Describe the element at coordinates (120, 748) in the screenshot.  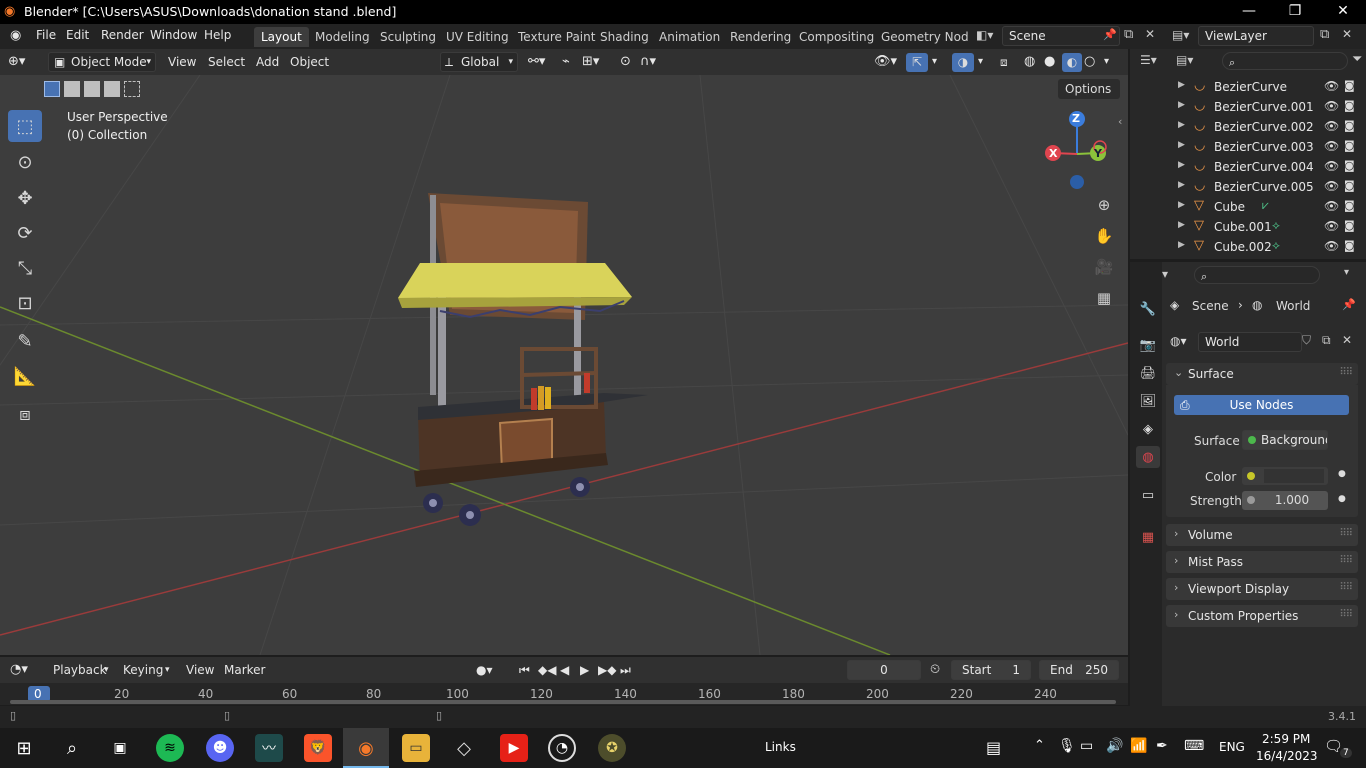
I see `task-view-icon: ▣` at that location.